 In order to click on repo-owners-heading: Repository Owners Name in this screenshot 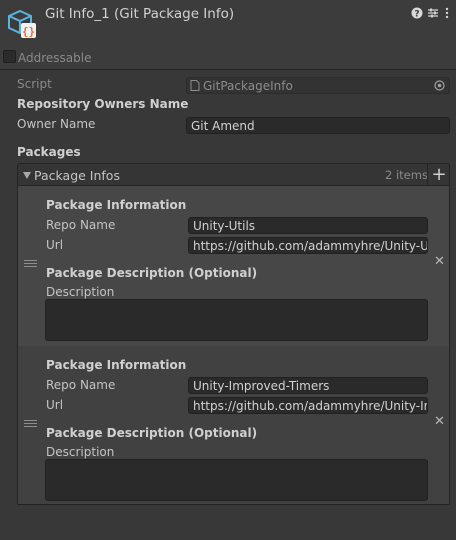, I will do `click(103, 104)`.